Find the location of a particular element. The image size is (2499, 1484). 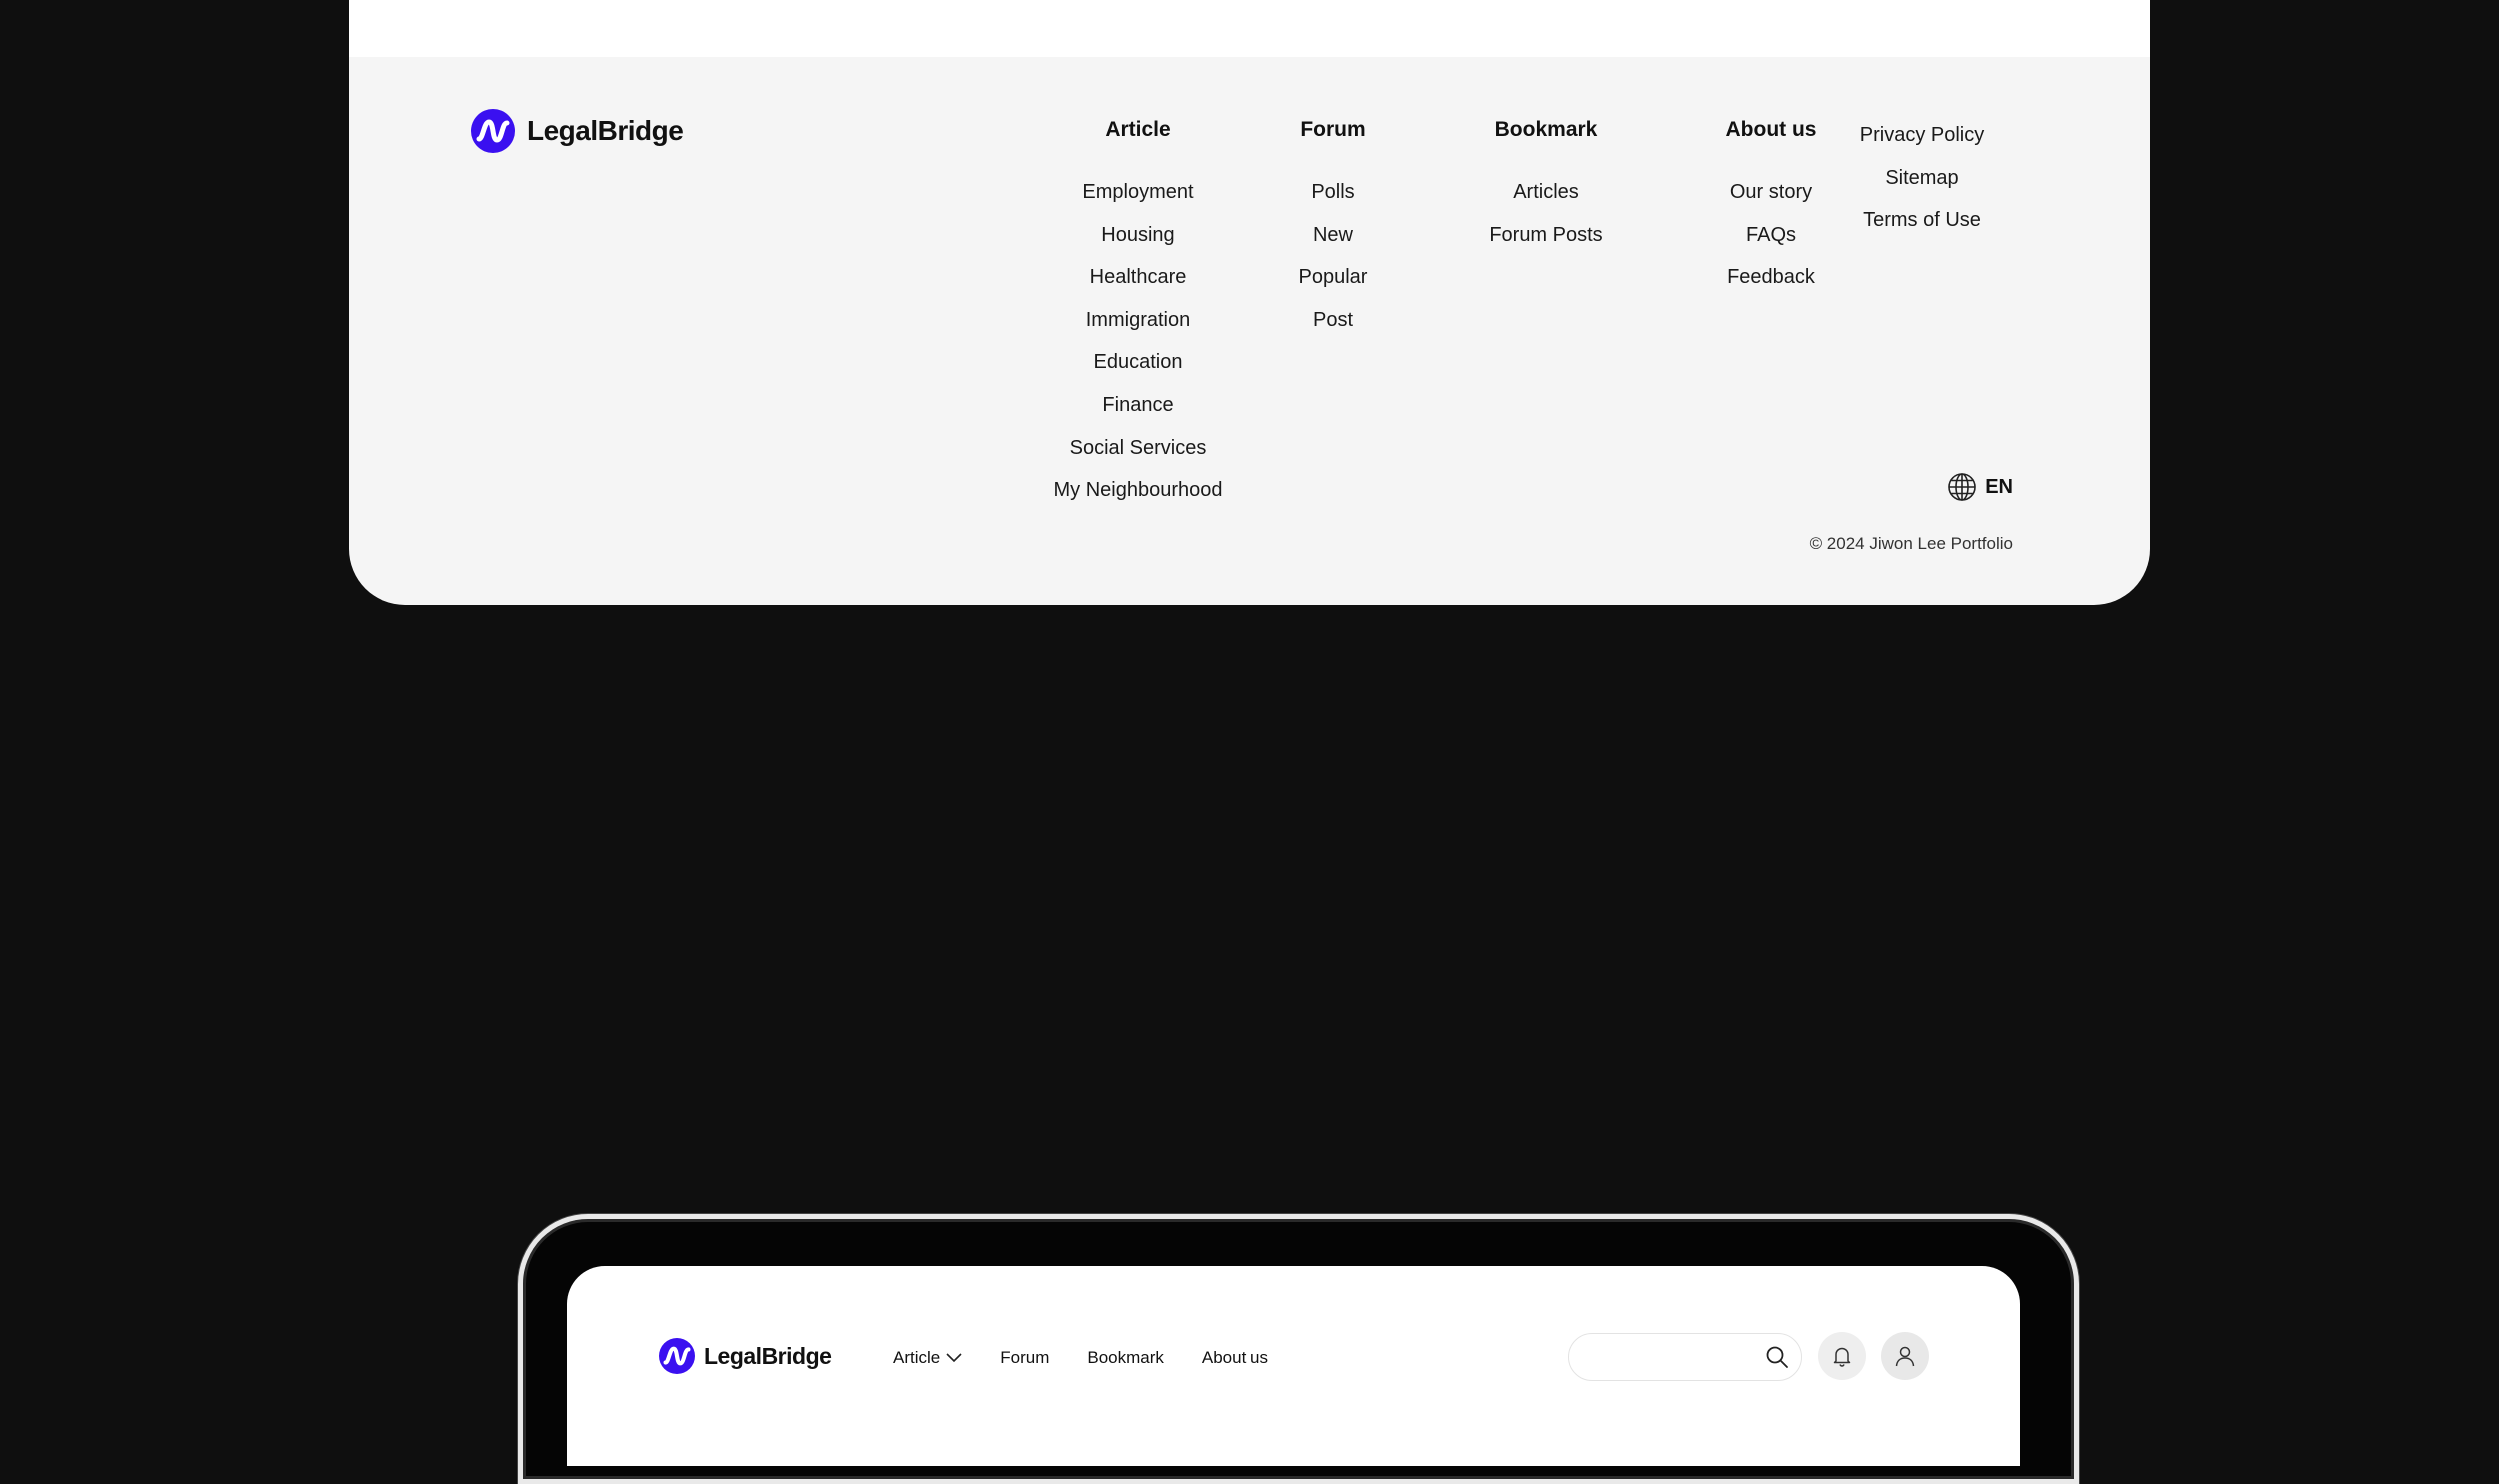

language-selector: EN is located at coordinates (1980, 487).